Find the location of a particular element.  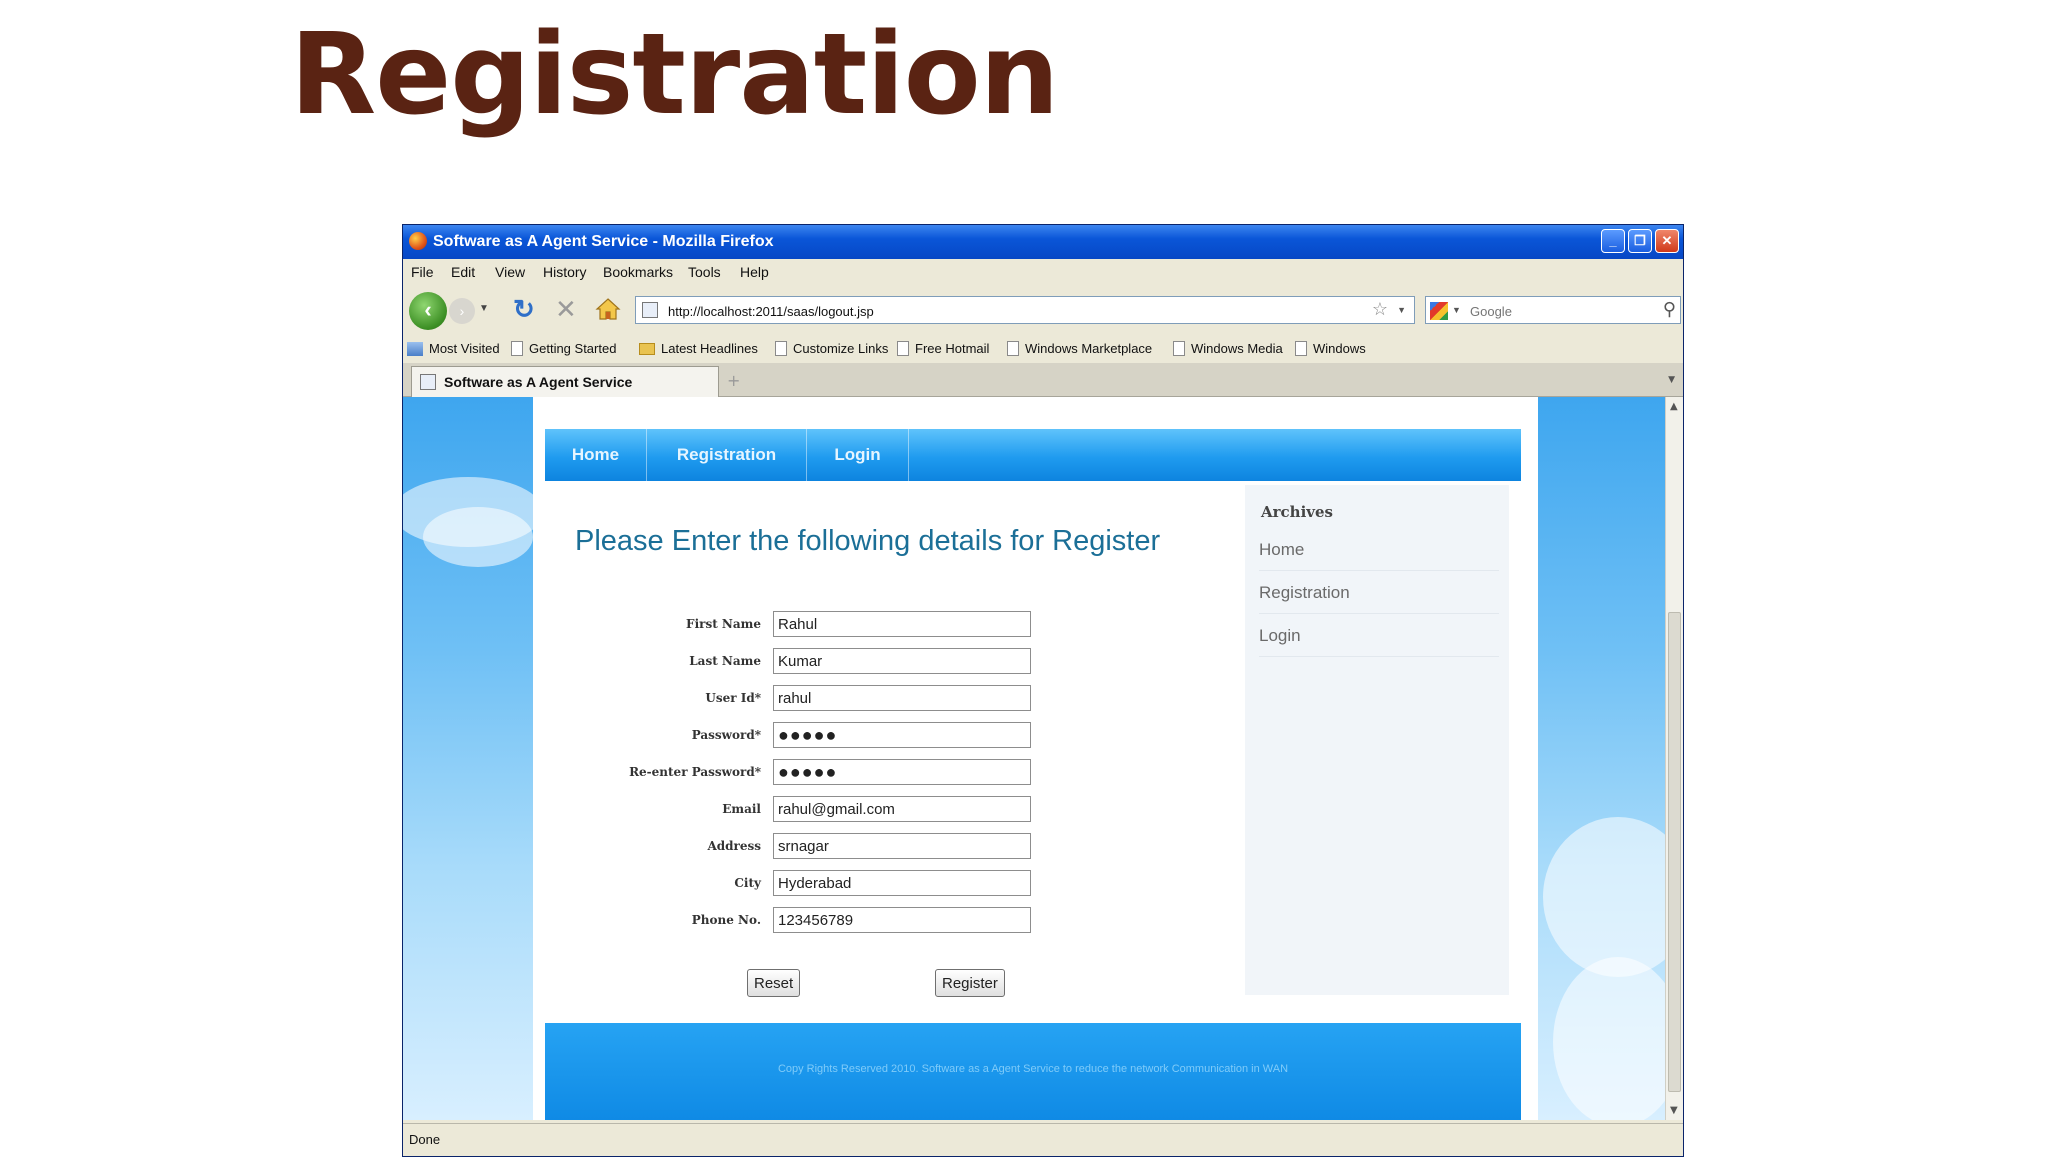

register-button: Register is located at coordinates (970, 983).